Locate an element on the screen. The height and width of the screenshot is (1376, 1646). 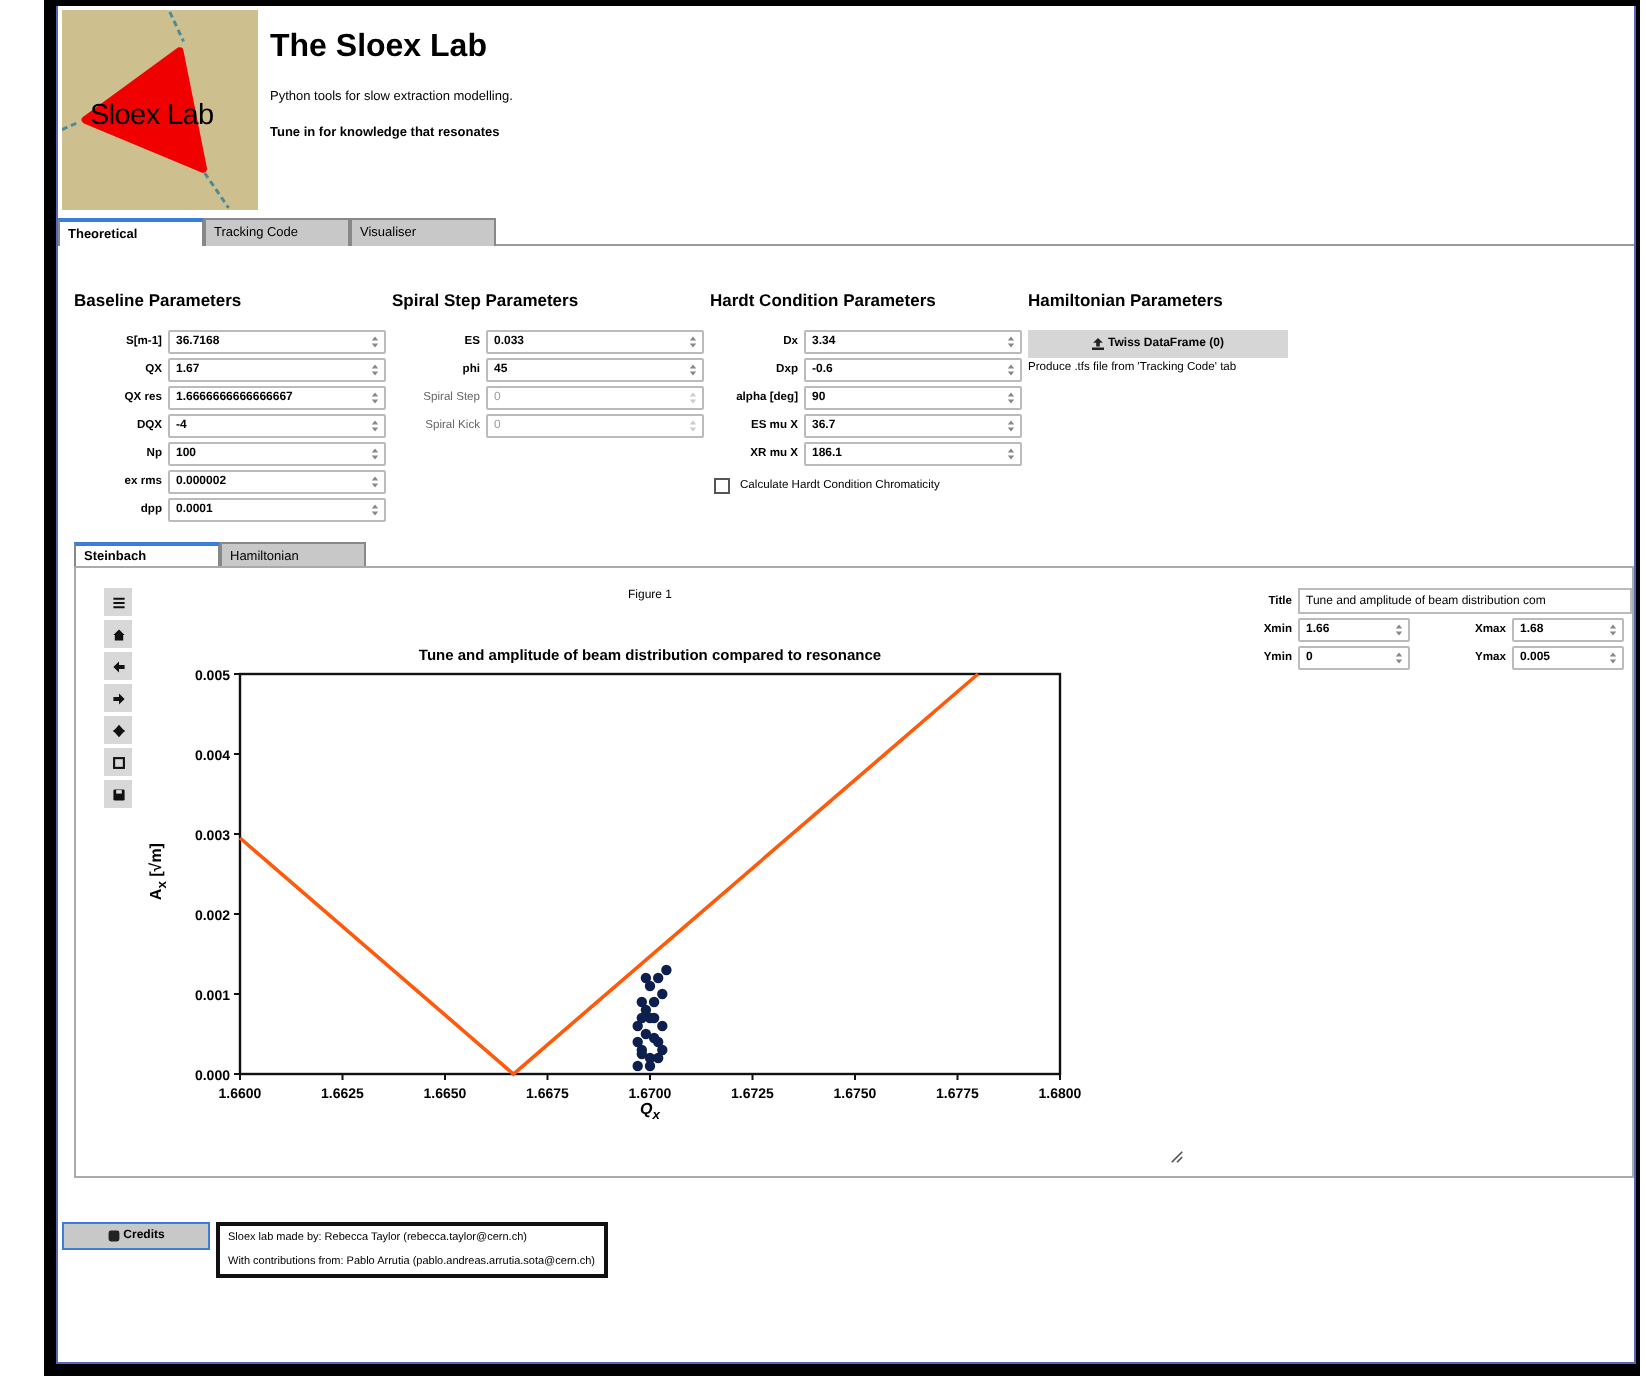
menu-icon is located at coordinates (118, 602).